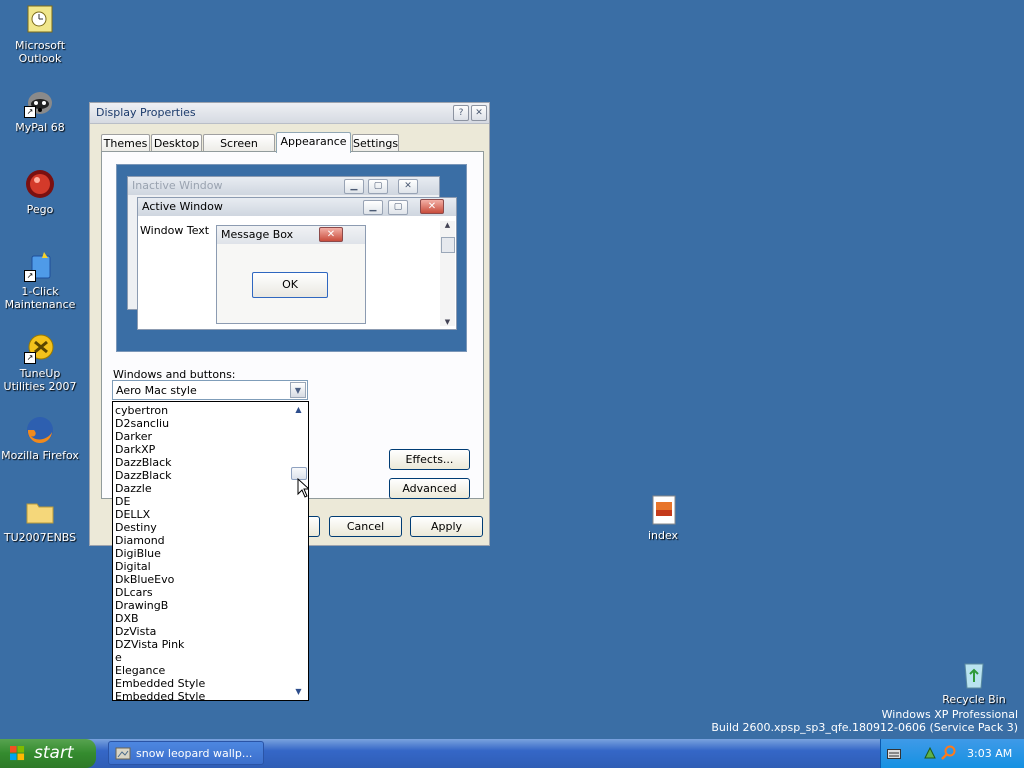 This screenshot has height=768, width=1024. I want to click on desktop-icon-label: TU2007ENBS, so click(40, 537).